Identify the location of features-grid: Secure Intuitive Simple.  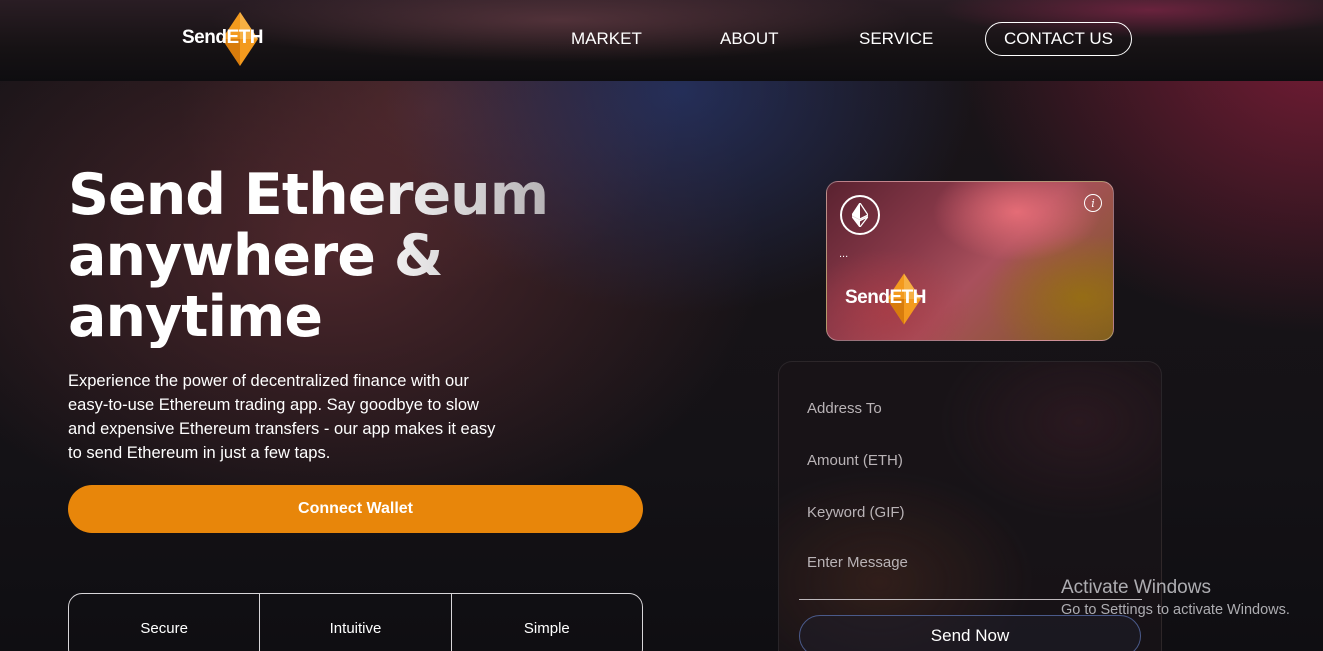
(355, 622).